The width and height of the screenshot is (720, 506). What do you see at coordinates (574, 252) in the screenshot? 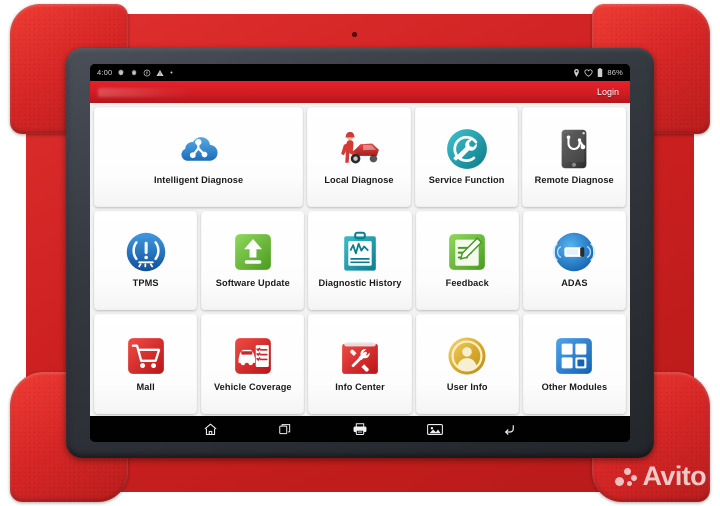
I see `car-radar-icon` at bounding box center [574, 252].